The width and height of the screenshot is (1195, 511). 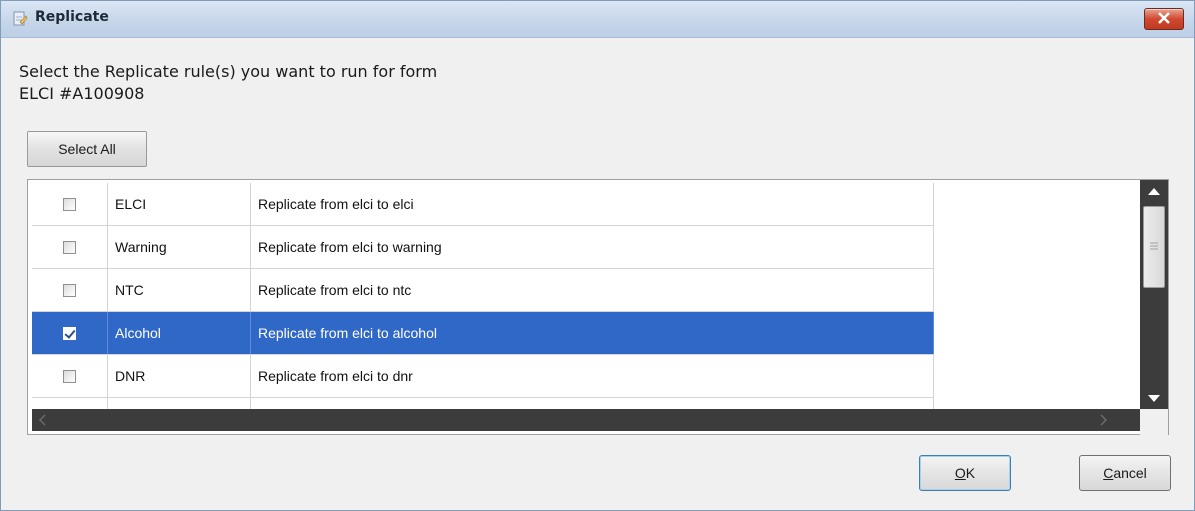 What do you see at coordinates (1103, 420) in the screenshot?
I see `scroll-right-arrow-icon` at bounding box center [1103, 420].